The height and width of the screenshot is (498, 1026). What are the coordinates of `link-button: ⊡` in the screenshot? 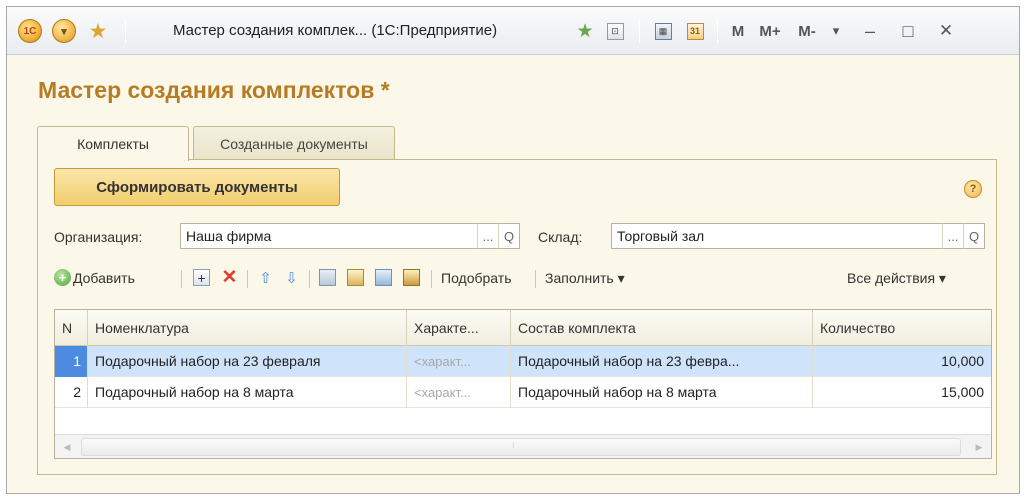 It's located at (615, 31).